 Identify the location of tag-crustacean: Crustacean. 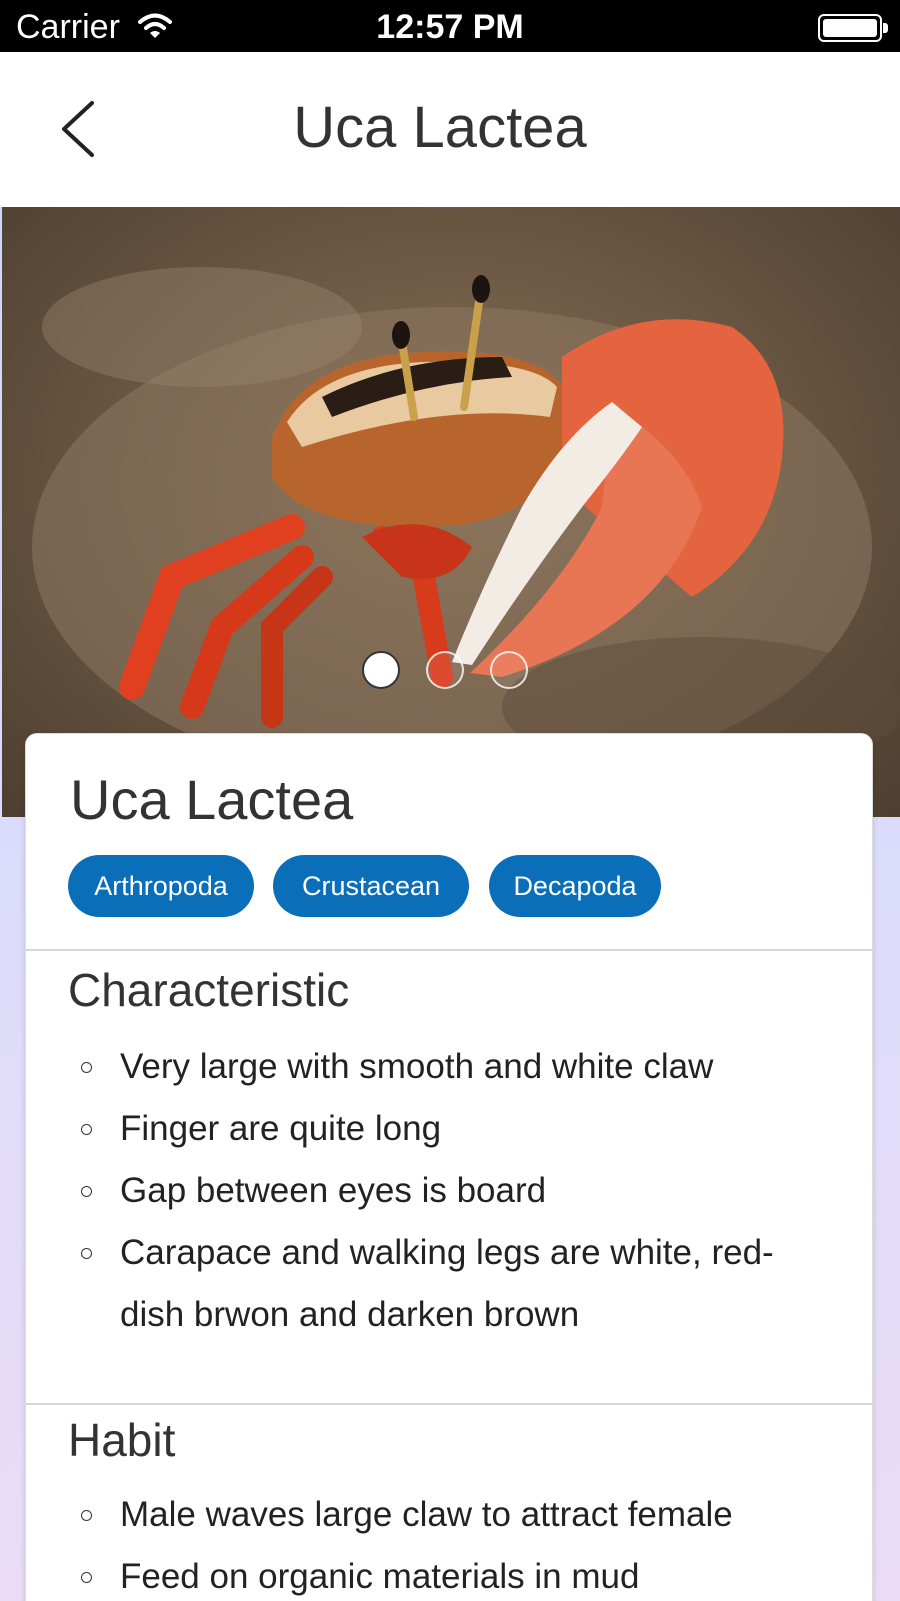
(371, 886).